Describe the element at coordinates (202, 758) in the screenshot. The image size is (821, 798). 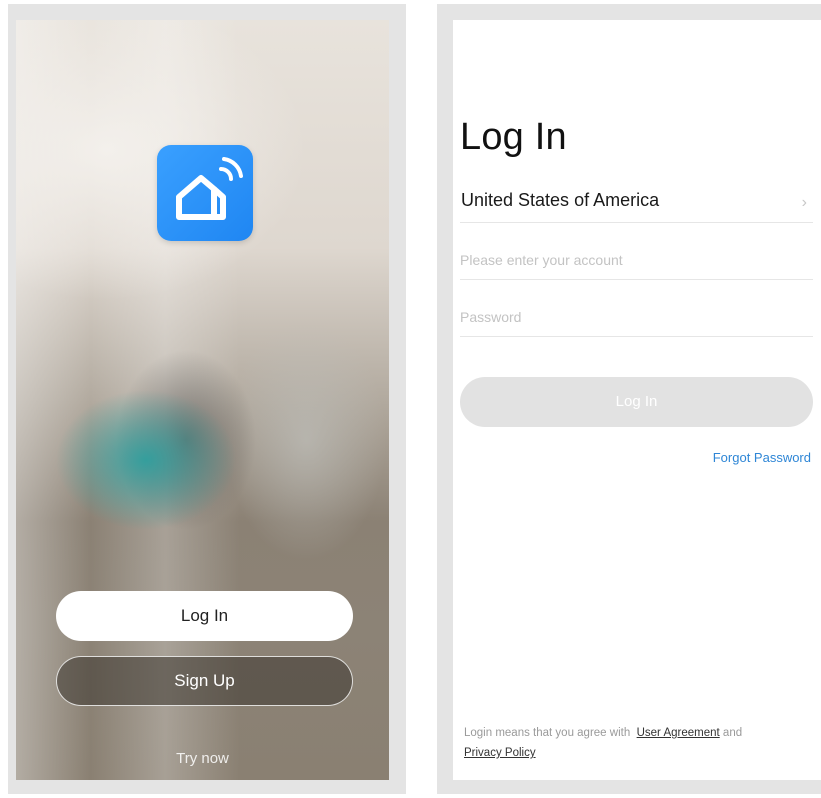
I see `try-now-link: Try now` at that location.